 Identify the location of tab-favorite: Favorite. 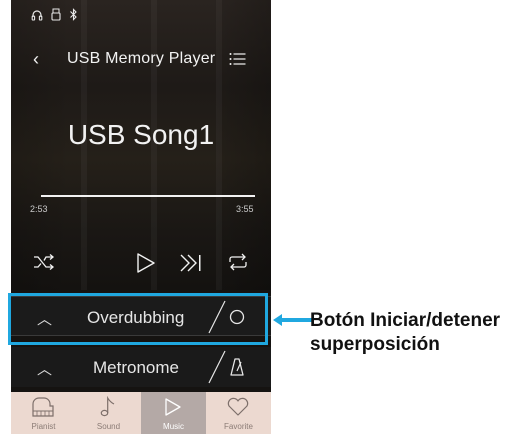
(238, 413).